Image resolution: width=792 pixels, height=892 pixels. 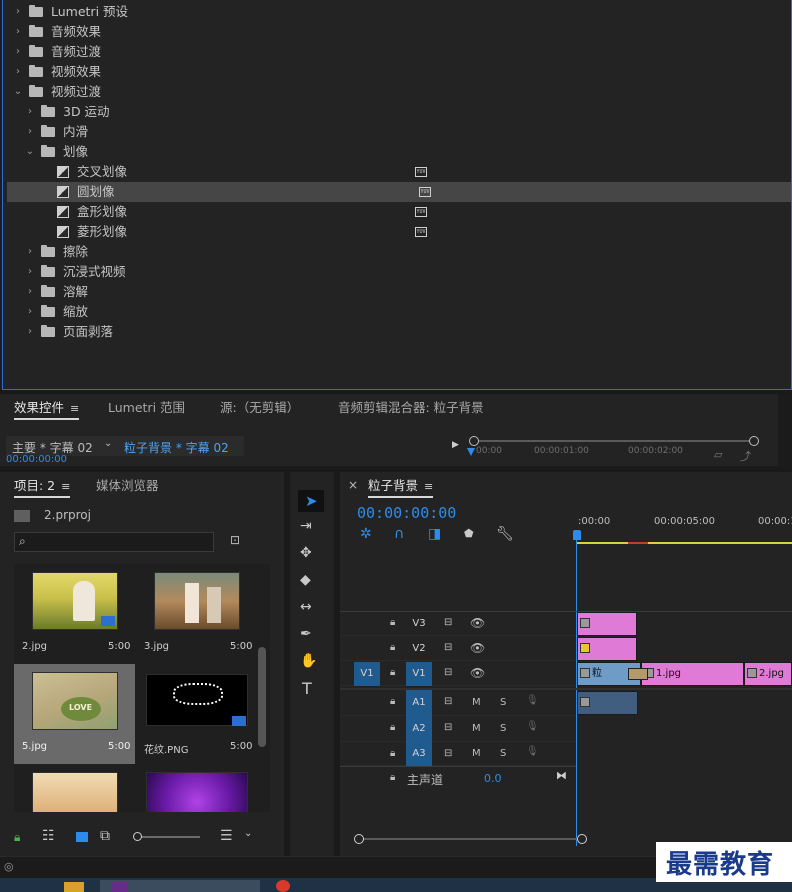 I want to click on tree-folder: › 视频效果, so click(x=397, y=72).